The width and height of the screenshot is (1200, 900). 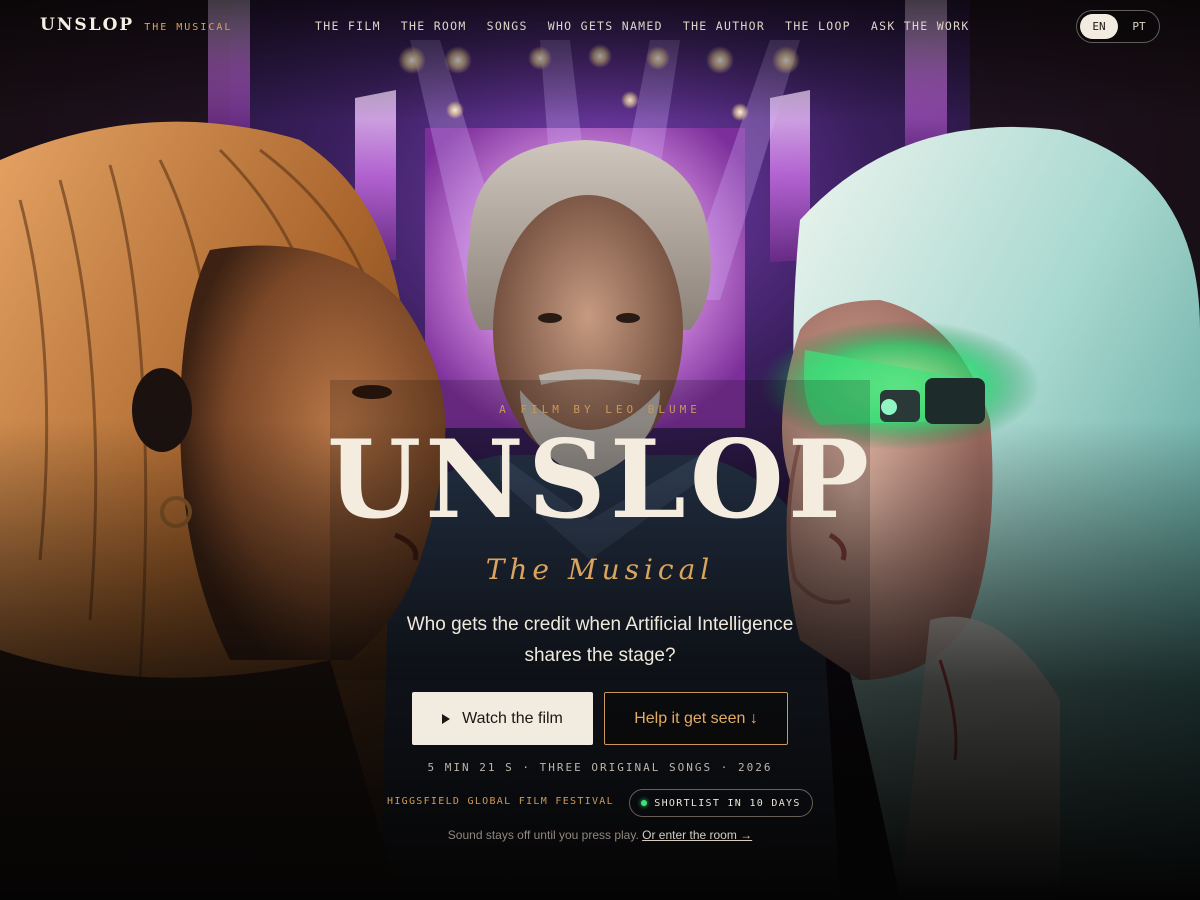 I want to click on shortlist-badge: SHORTLIST IN 10 DAYS, so click(x=721, y=803).